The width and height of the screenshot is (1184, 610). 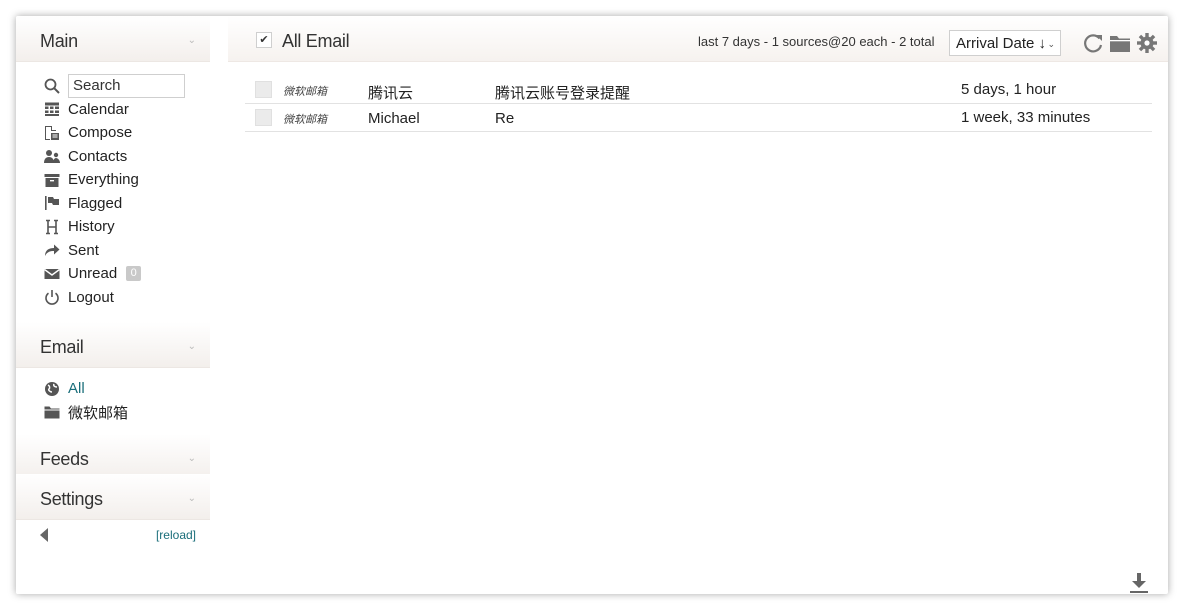 I want to click on globe-icon, so click(x=56, y=389).